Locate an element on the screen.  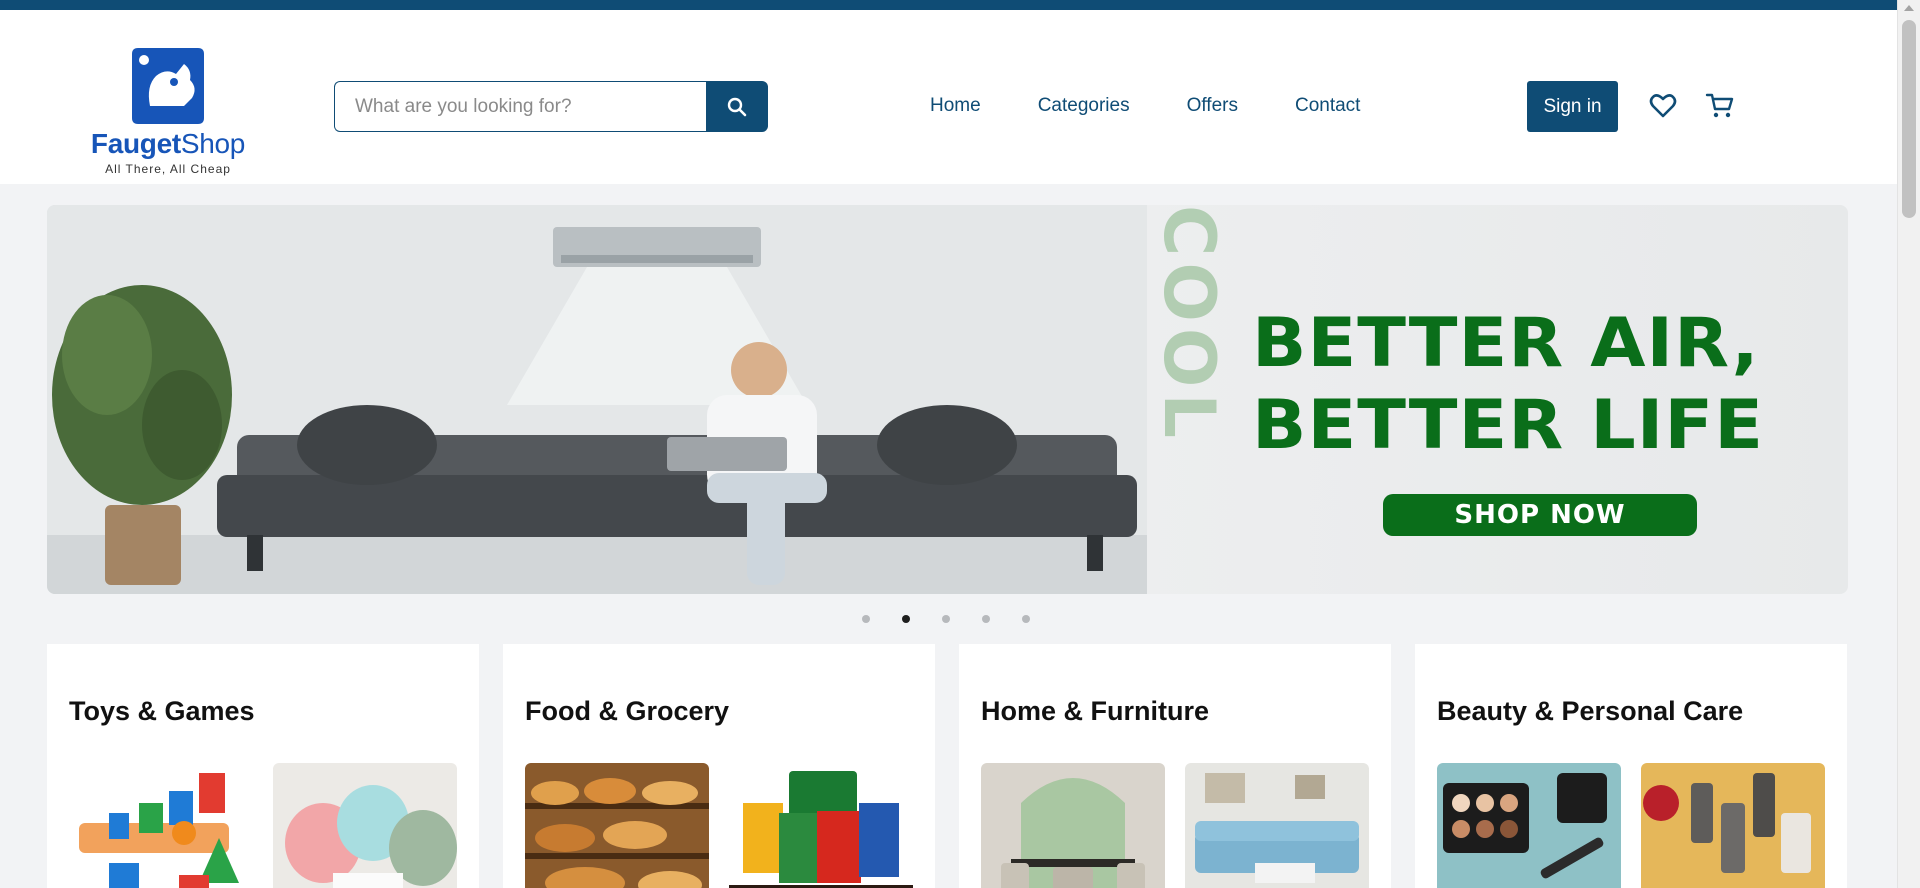
food-thumbnail-bakery is located at coordinates (617, 825).